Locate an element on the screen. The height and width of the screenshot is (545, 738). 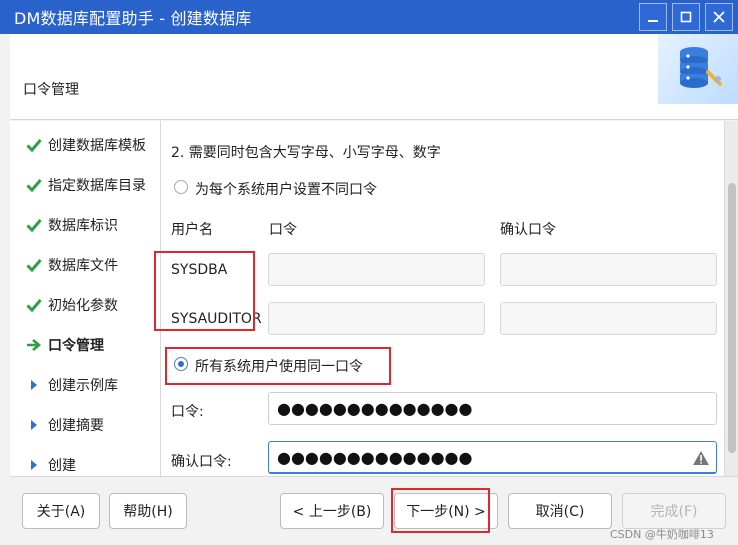
step-label: 创建摘要 is located at coordinates (76, 426).